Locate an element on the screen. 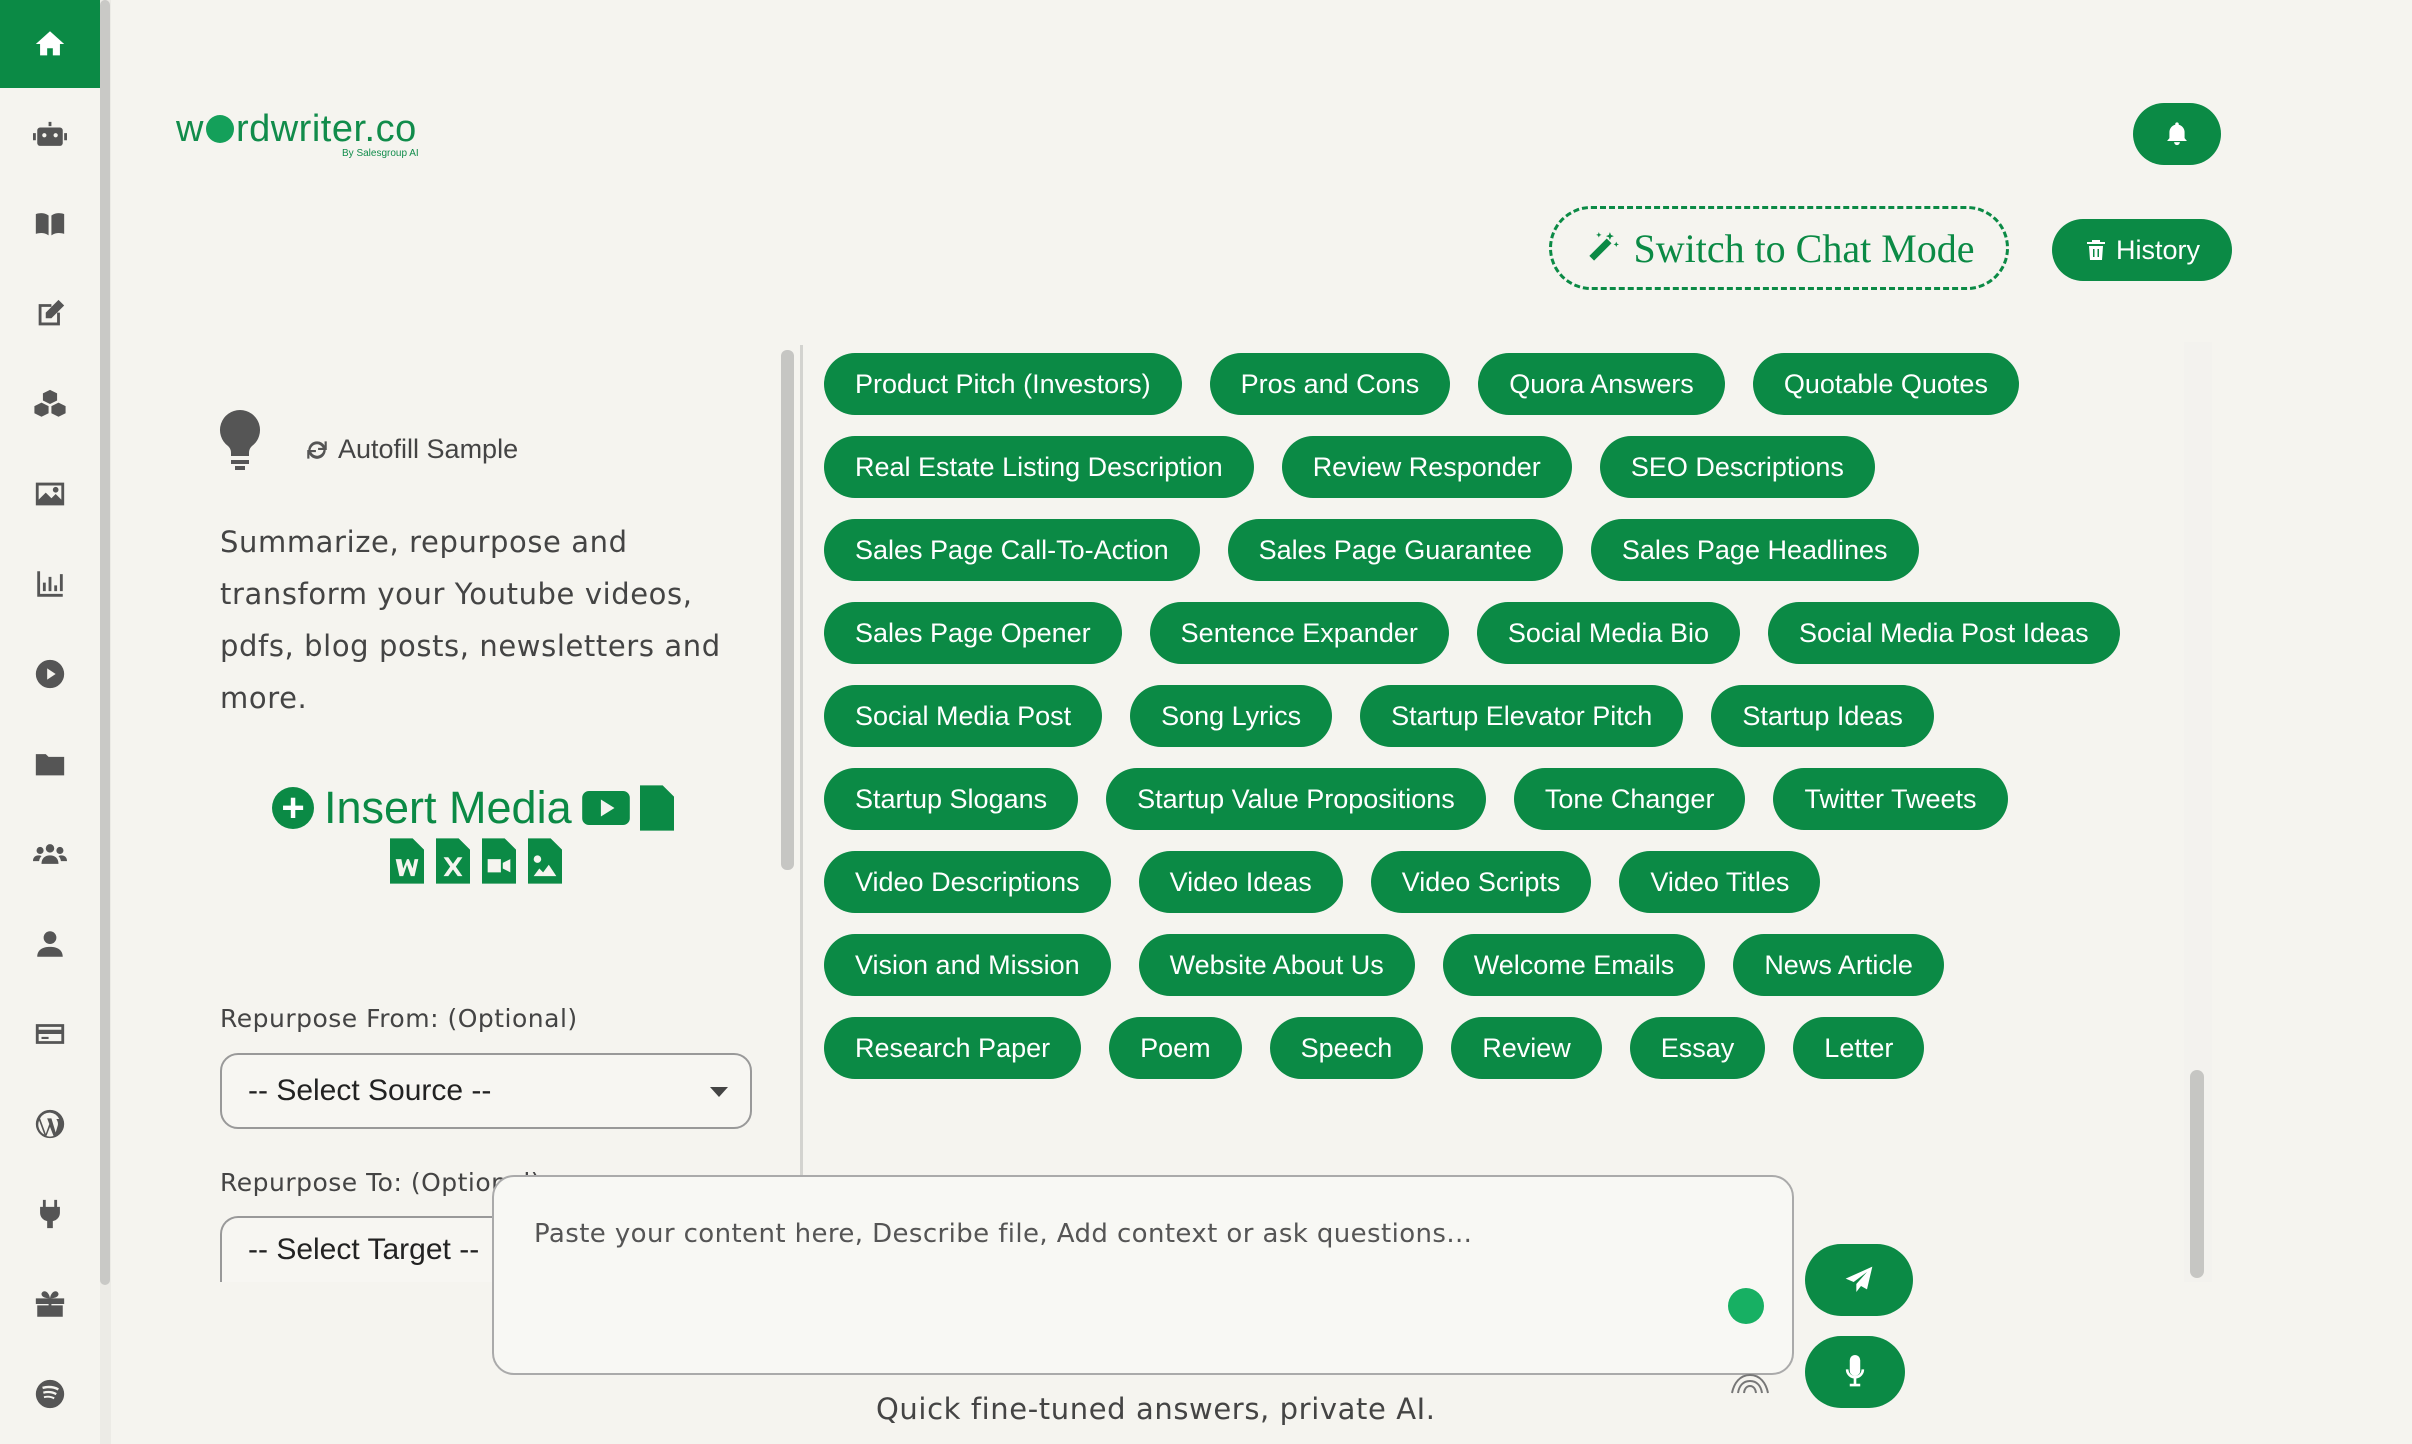 Image resolution: width=2412 pixels, height=1444 pixels. spotify-icon is located at coordinates (50, 1394).